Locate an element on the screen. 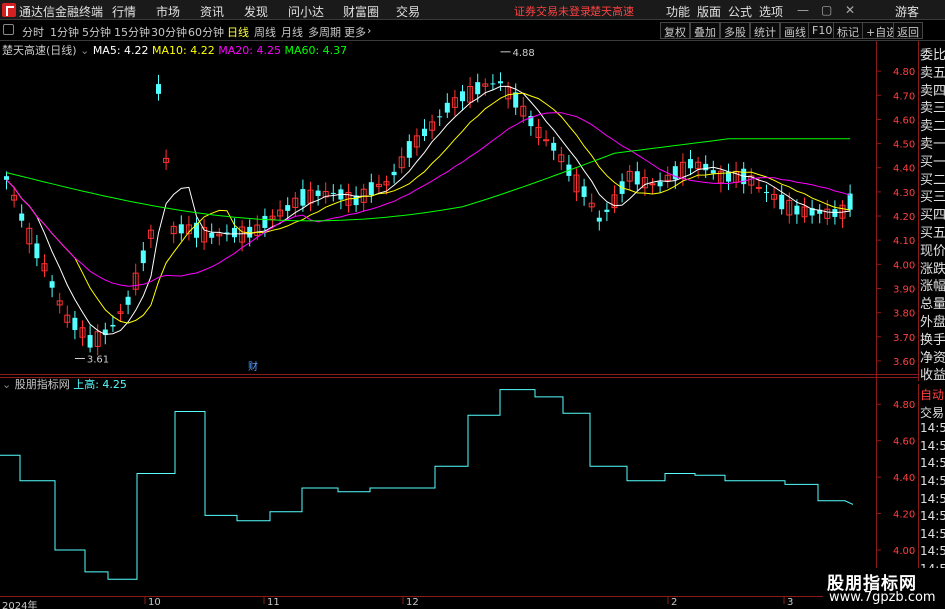 This screenshot has height=609, width=945. legend-chevron-icon: ⌄ is located at coordinates (84, 50).